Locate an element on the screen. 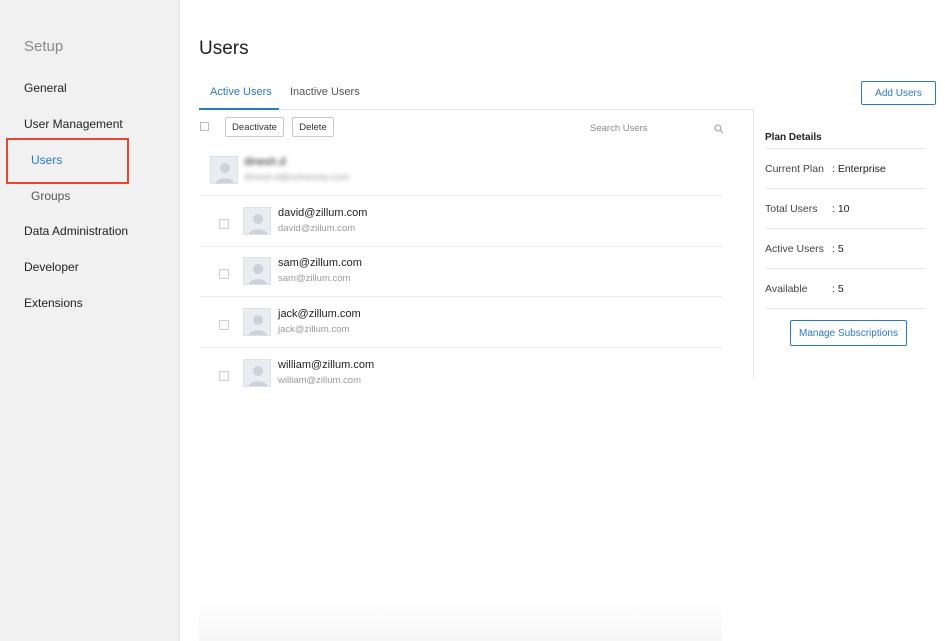  annotation-highlight-box is located at coordinates (67, 161).